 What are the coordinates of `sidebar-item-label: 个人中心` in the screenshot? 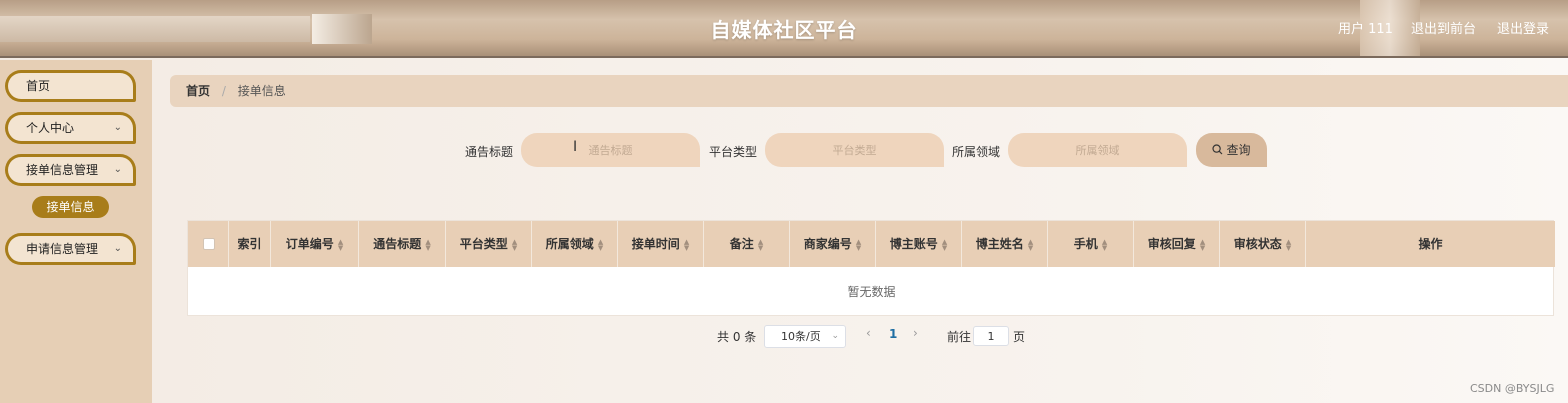 It's located at (50, 128).